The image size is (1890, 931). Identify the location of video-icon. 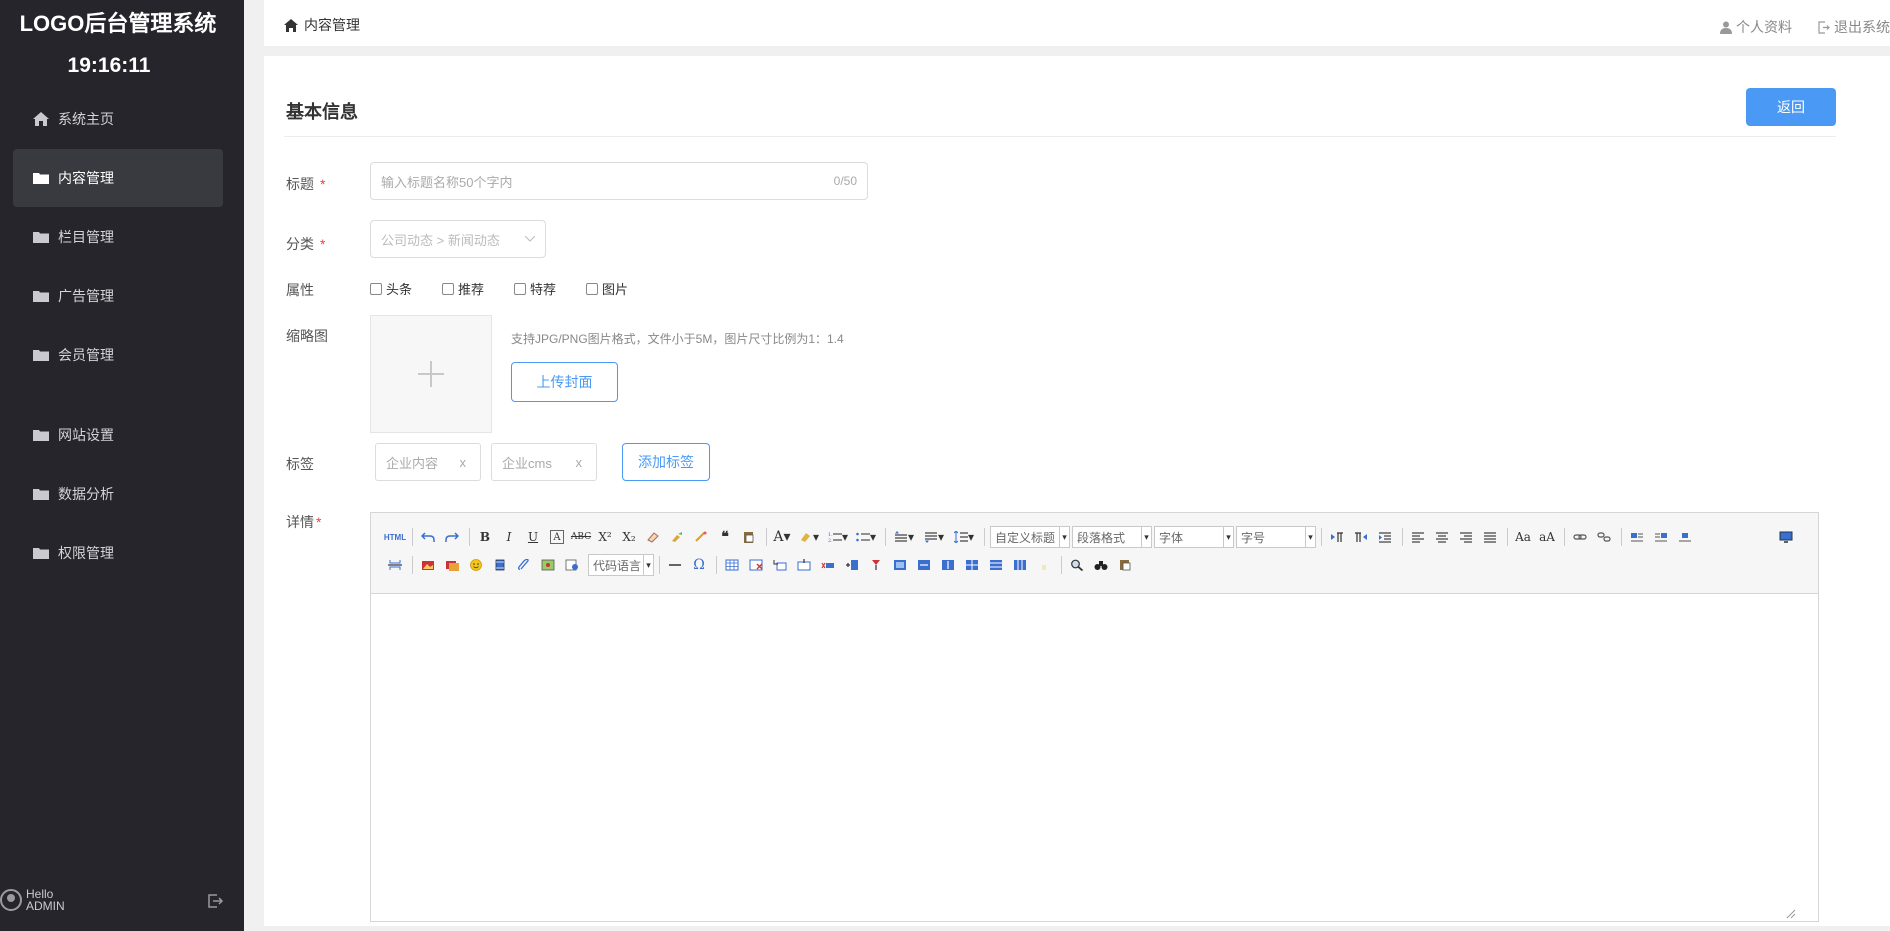
(500, 565).